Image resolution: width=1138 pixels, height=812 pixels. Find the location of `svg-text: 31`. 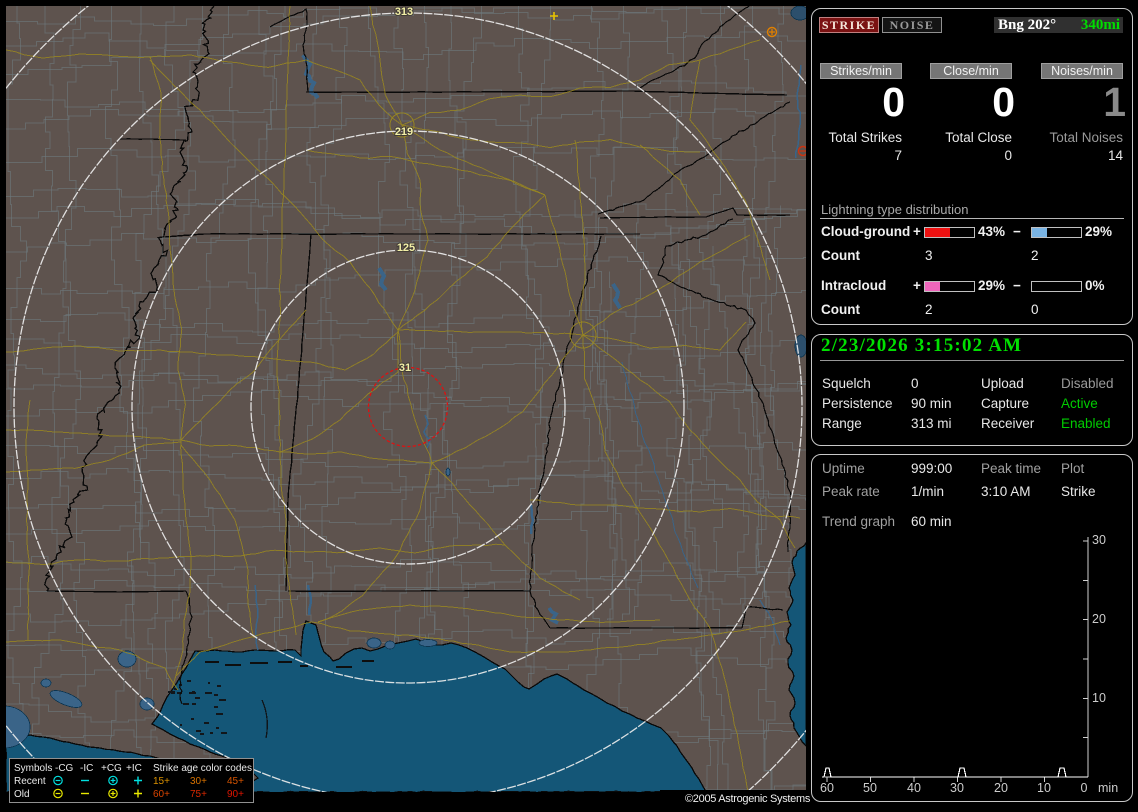

svg-text: 31 is located at coordinates (405, 368).